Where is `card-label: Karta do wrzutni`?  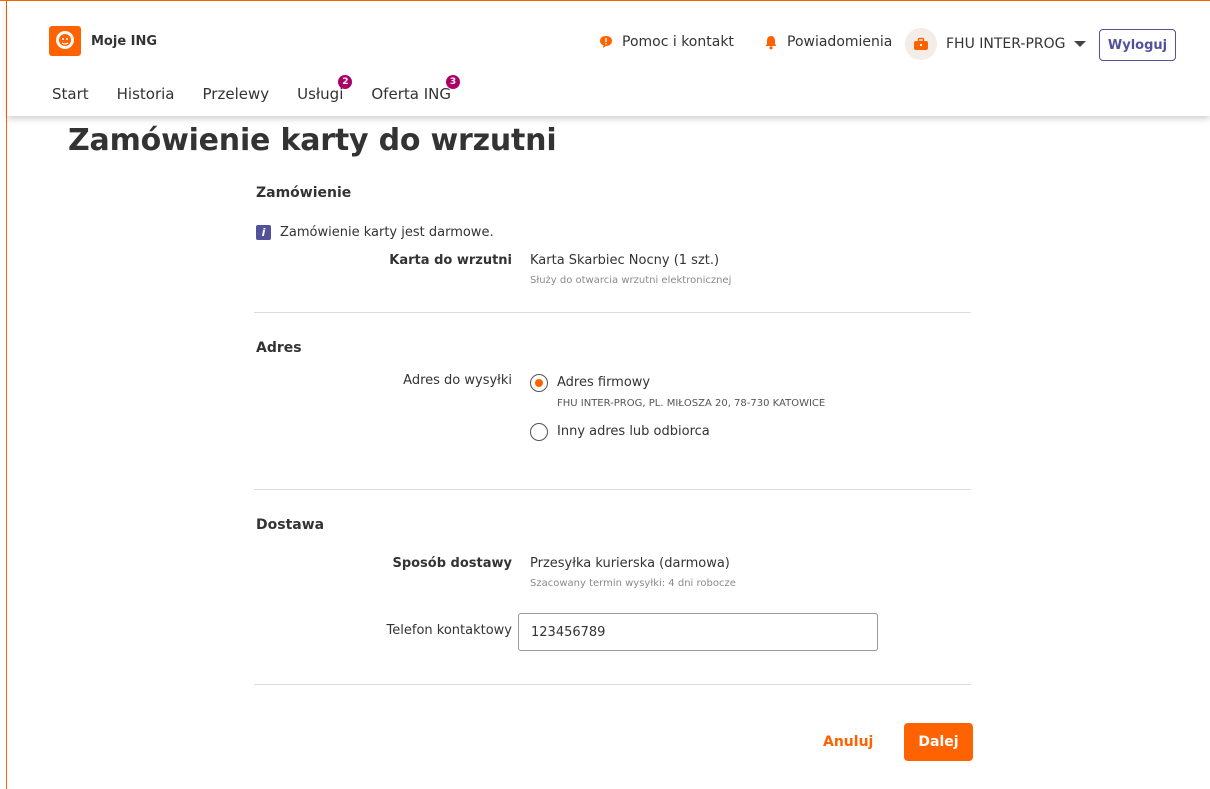
card-label: Karta do wrzutni is located at coordinates (450, 260).